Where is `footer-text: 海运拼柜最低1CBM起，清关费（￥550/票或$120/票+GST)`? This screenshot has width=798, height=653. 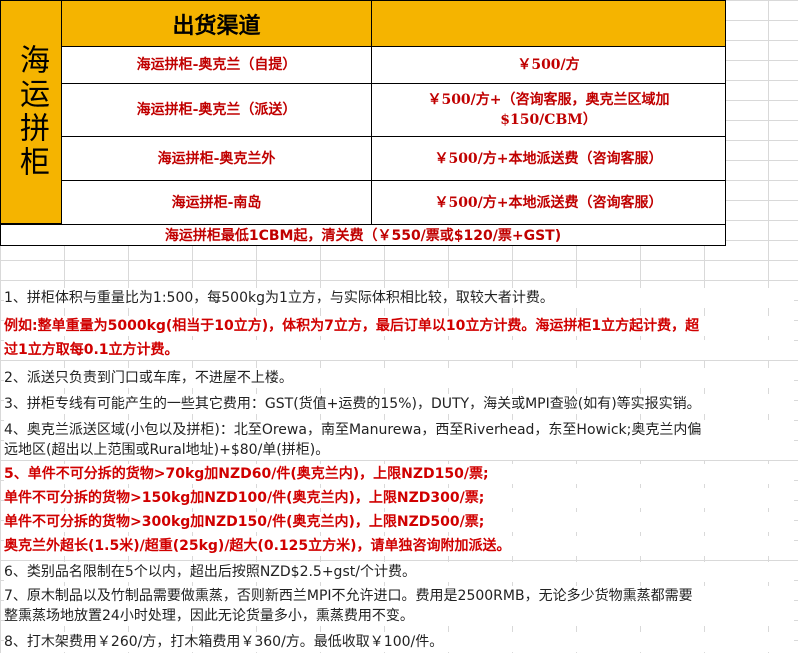 footer-text: 海运拼柜最低1CBM起，清关费（￥550/票或$120/票+GST) is located at coordinates (363, 236).